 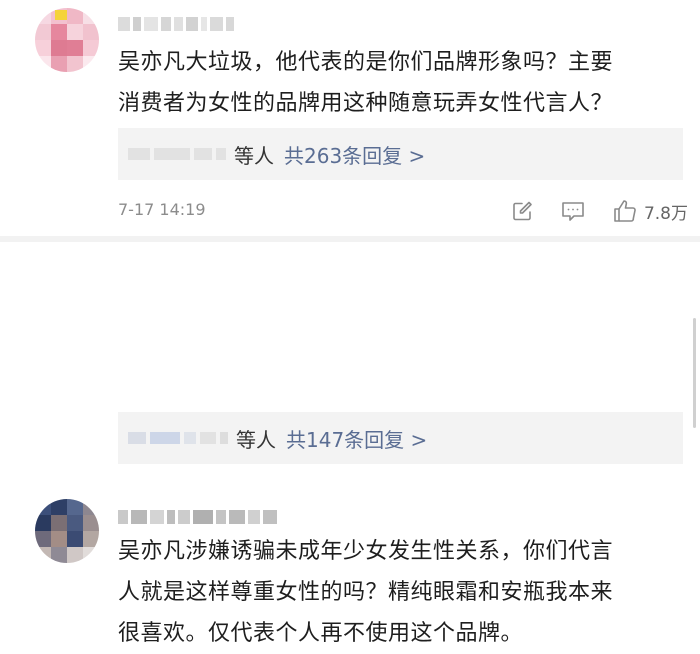 What do you see at coordinates (354, 154) in the screenshot?
I see `view-replies-link: 共263条回复 >` at bounding box center [354, 154].